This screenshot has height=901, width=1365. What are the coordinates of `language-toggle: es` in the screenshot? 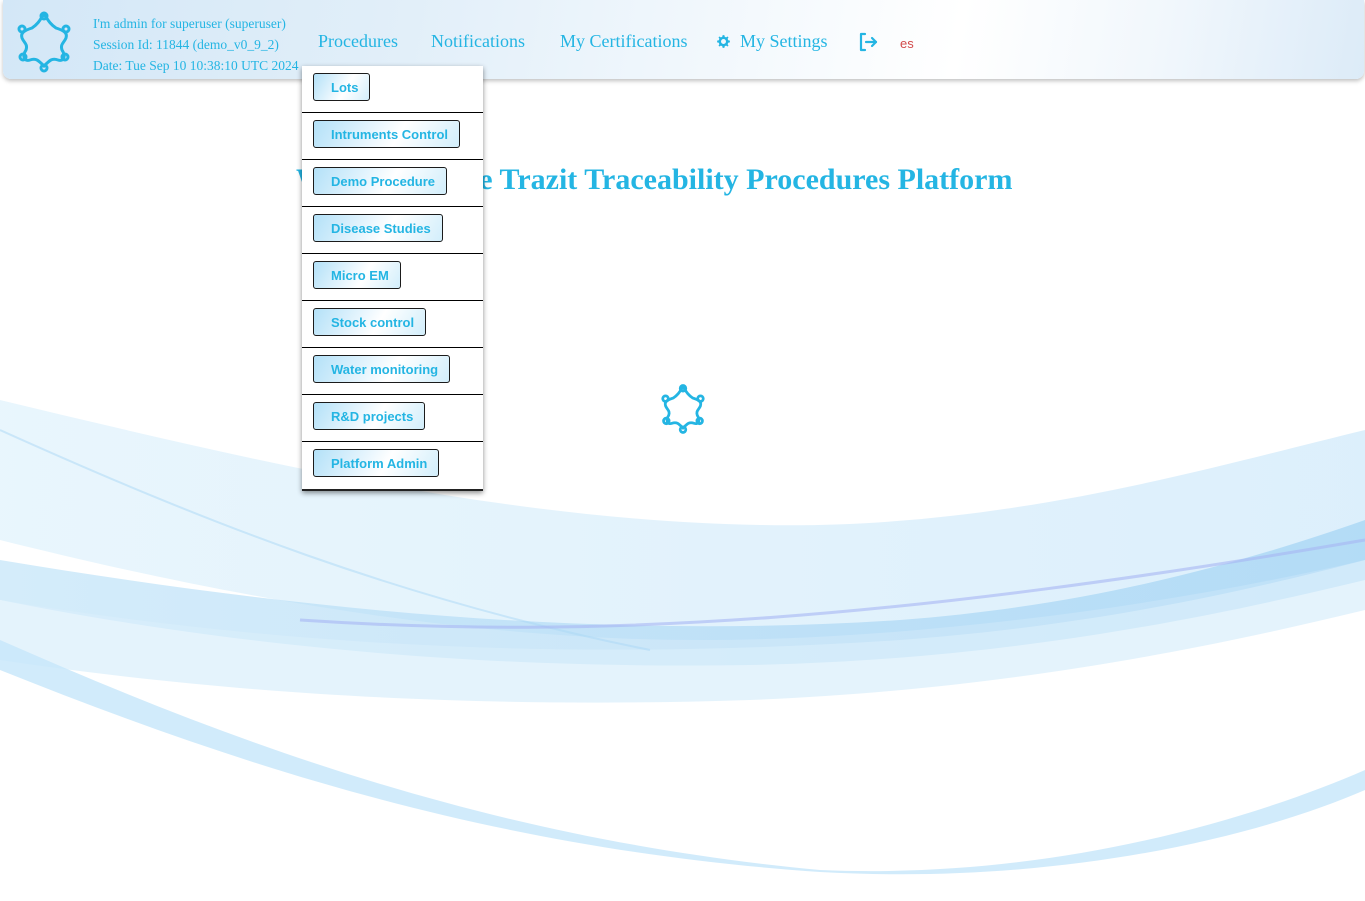 It's located at (907, 43).